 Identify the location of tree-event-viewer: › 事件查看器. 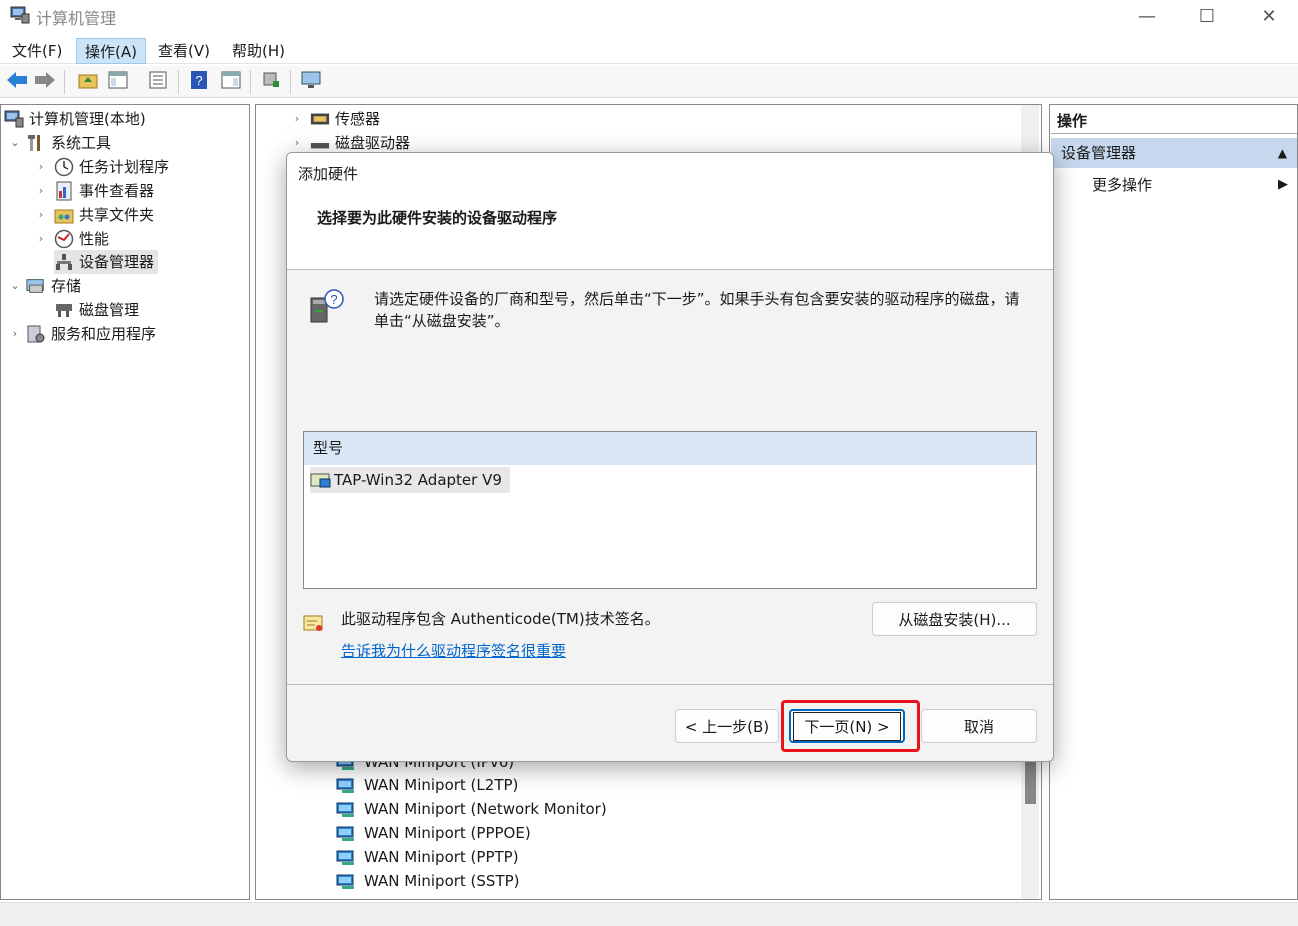
(94, 191).